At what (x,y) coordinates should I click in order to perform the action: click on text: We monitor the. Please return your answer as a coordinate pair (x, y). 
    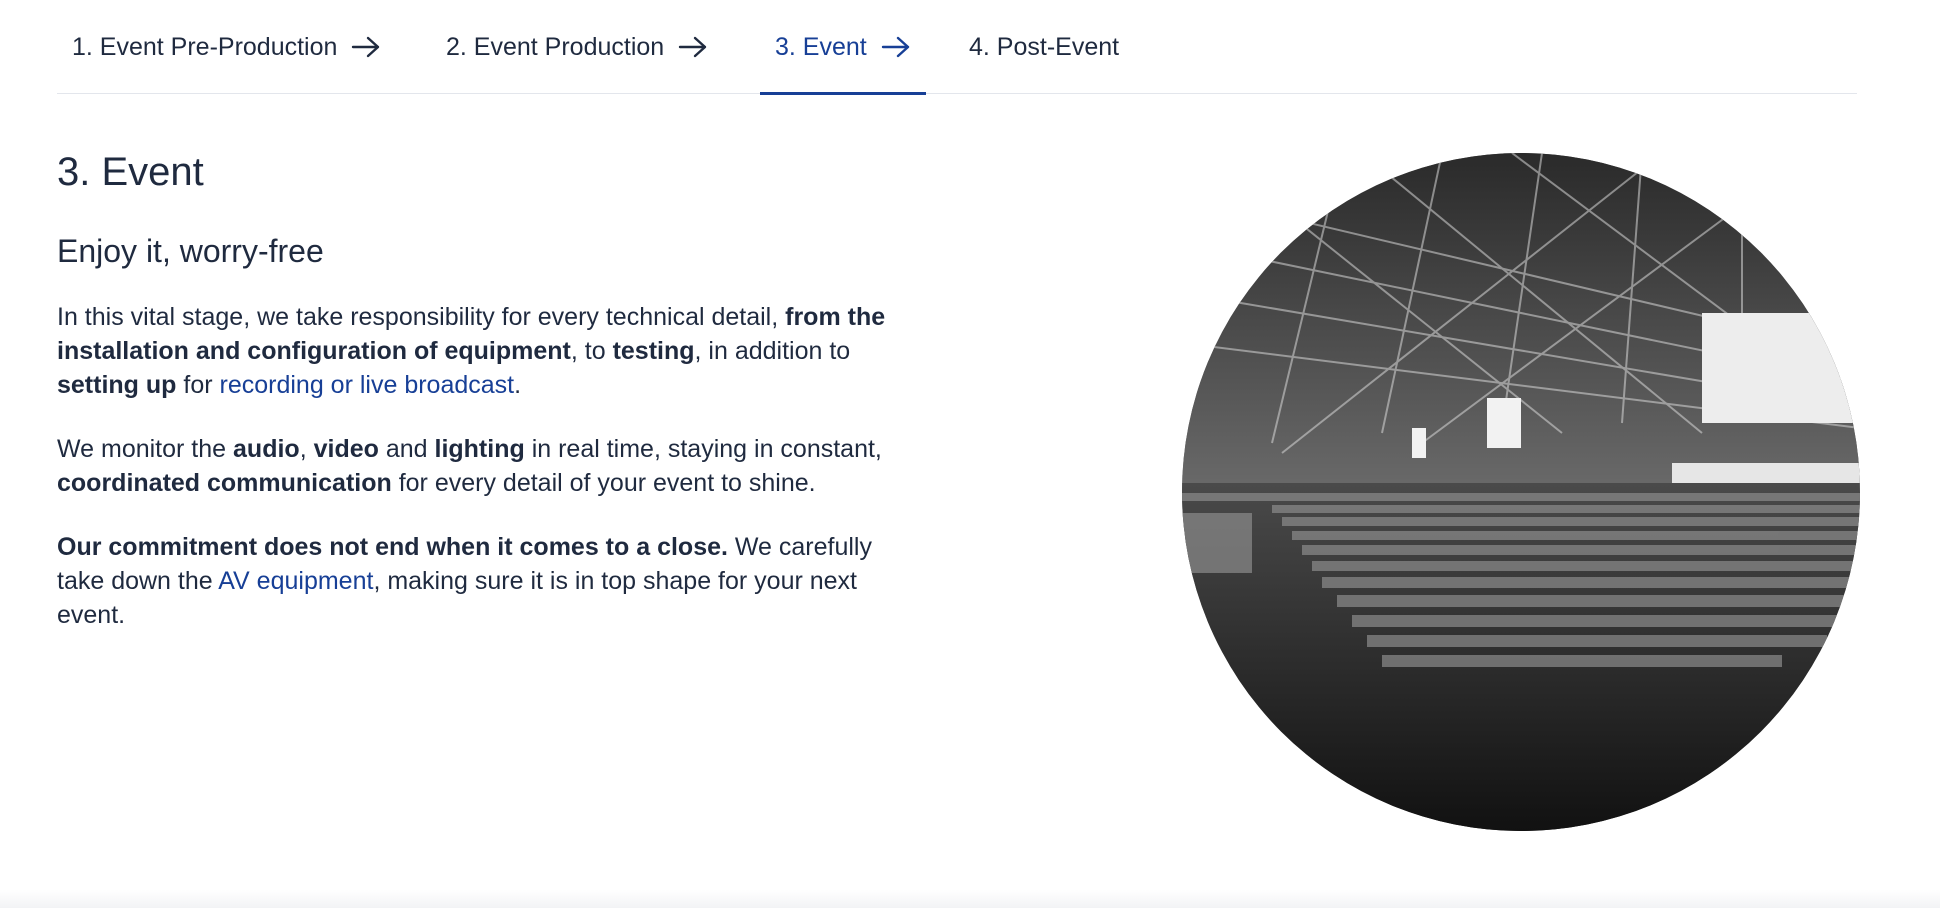
    Looking at the image, I should click on (145, 449).